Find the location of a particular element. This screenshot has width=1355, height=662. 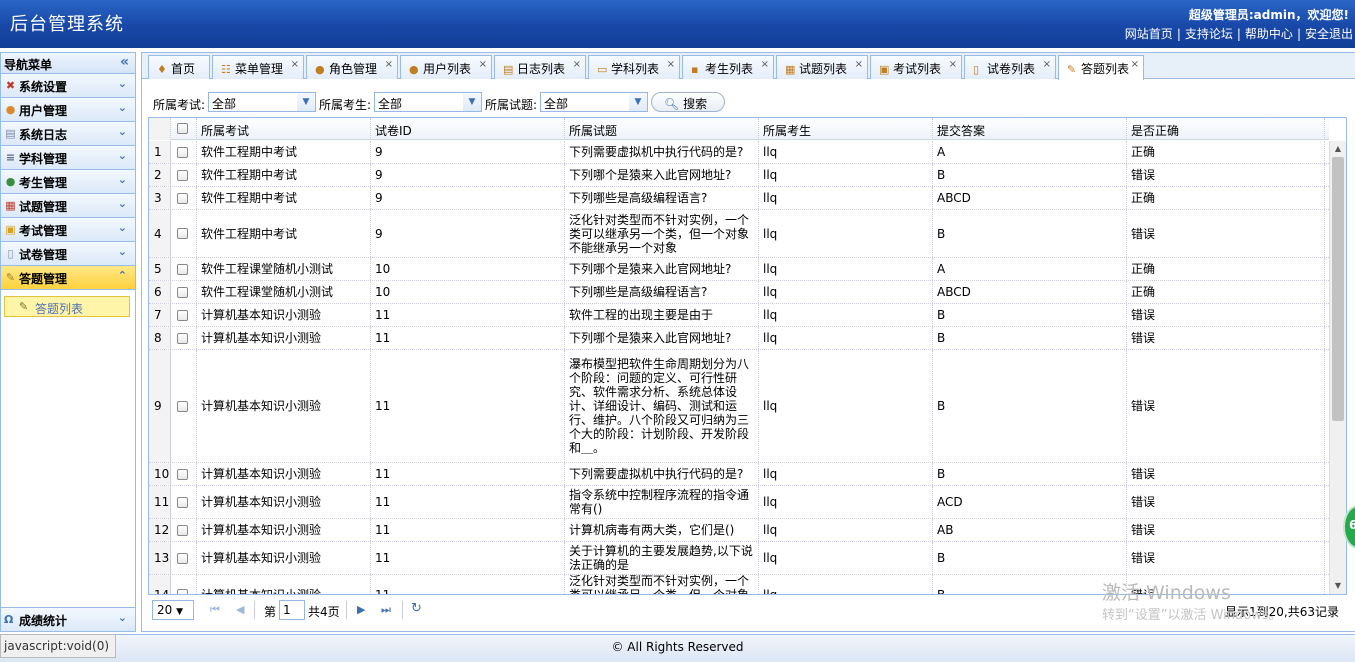

column-header-student: 所属考生 is located at coordinates (846, 129).